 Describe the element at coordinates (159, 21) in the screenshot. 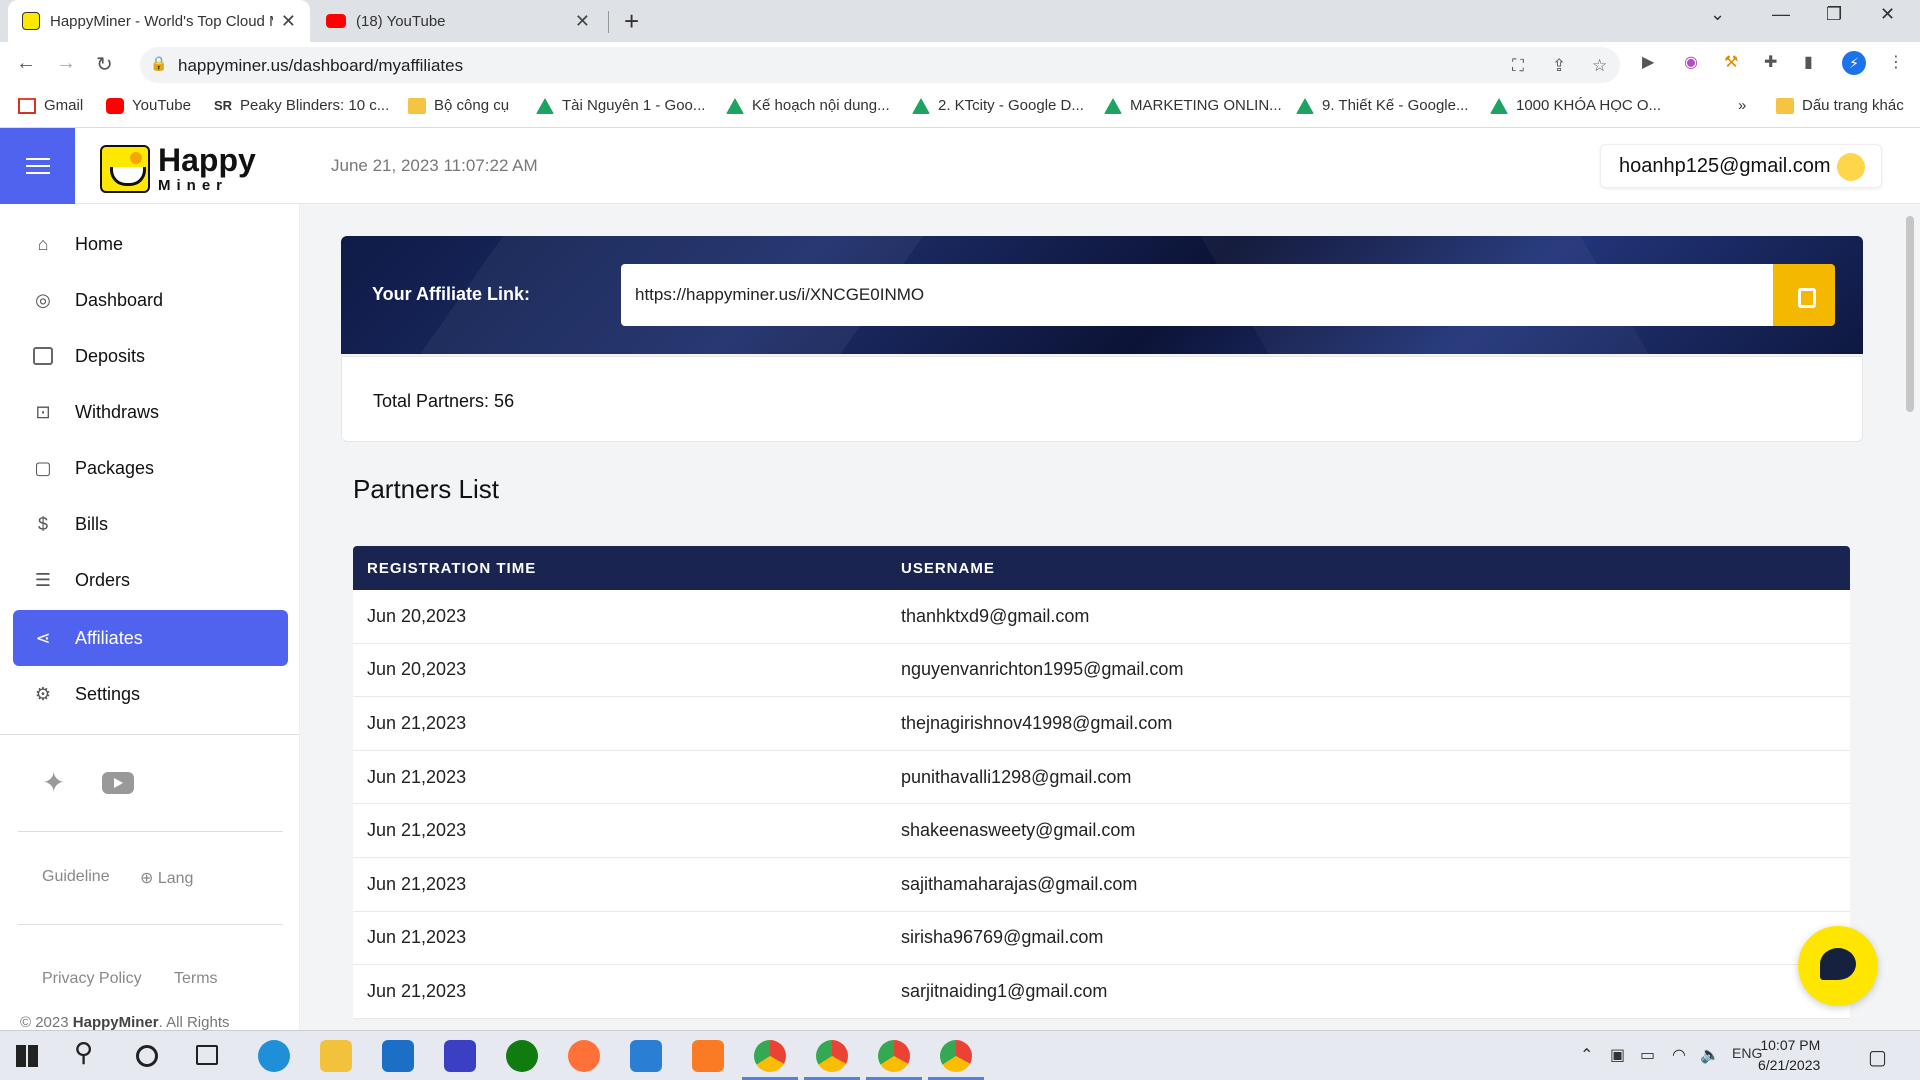

I see `tab-happyminer: HappyMiner - World's Top Cloud Mining ✕` at that location.